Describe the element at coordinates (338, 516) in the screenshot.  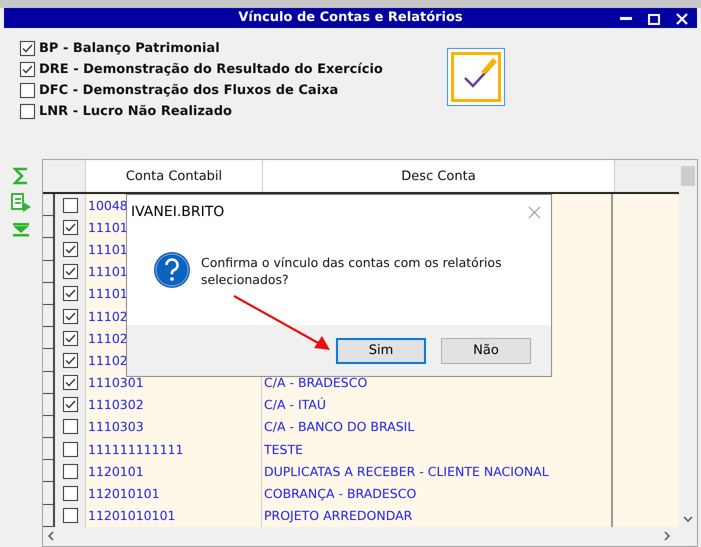
I see `table-cell: PROJETO ARREDONDAR` at that location.